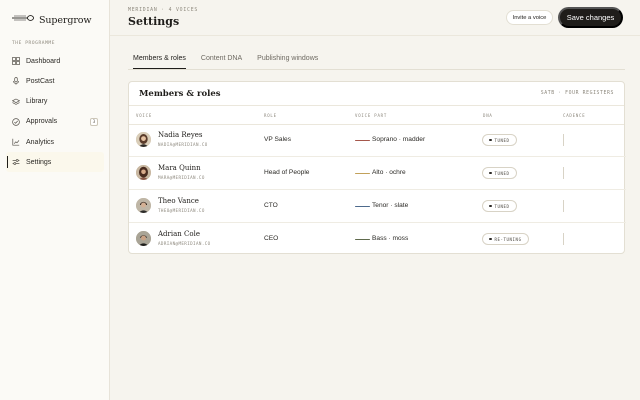  What do you see at coordinates (180, 94) in the screenshot?
I see `card-title: Members & roles` at bounding box center [180, 94].